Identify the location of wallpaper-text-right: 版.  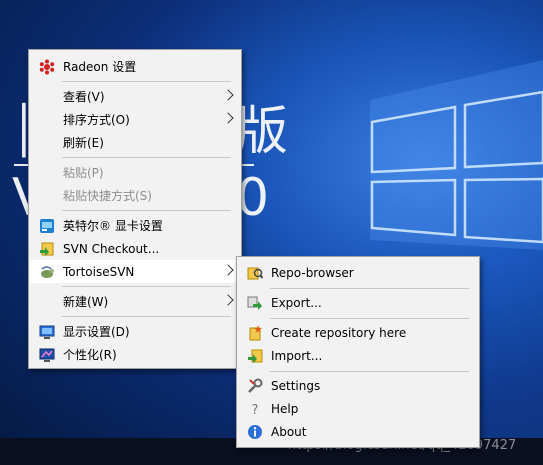
(262, 132).